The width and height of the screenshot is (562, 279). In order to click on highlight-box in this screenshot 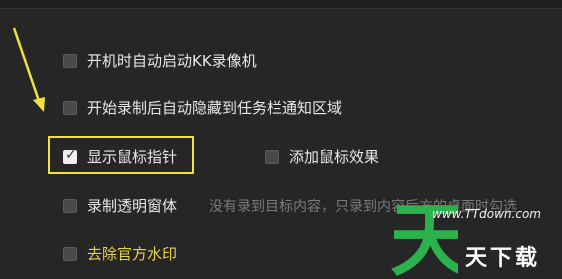, I will do `click(121, 155)`.